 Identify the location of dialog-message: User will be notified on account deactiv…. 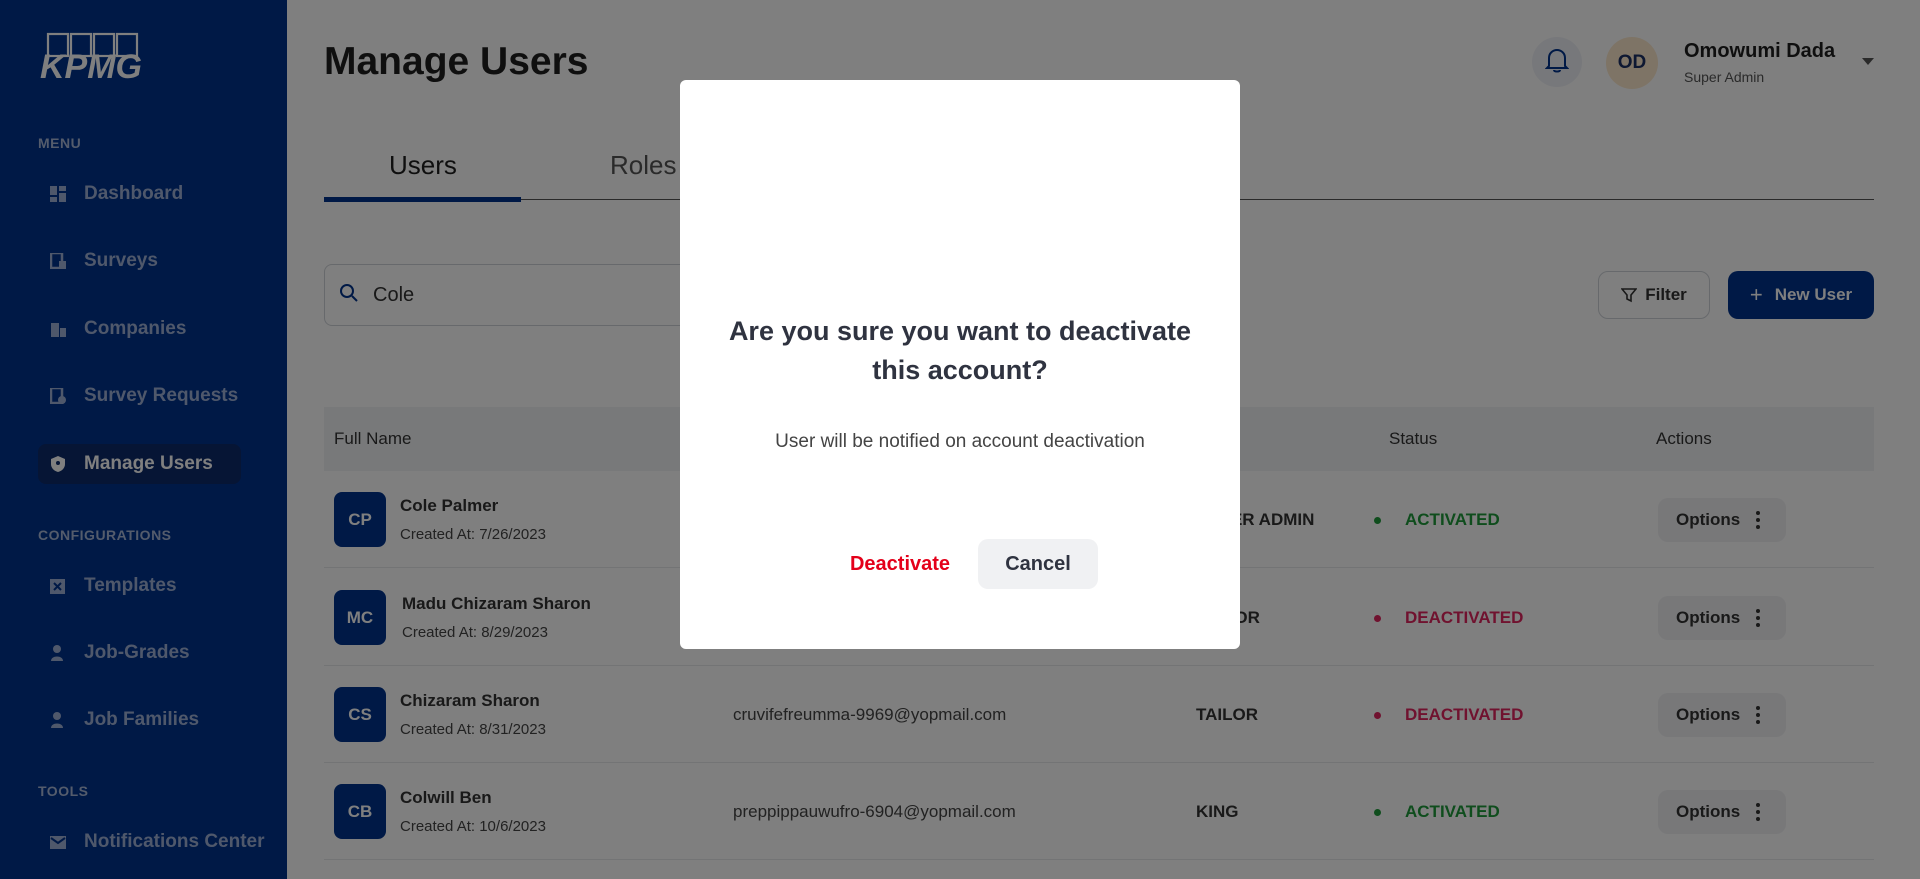
(960, 441).